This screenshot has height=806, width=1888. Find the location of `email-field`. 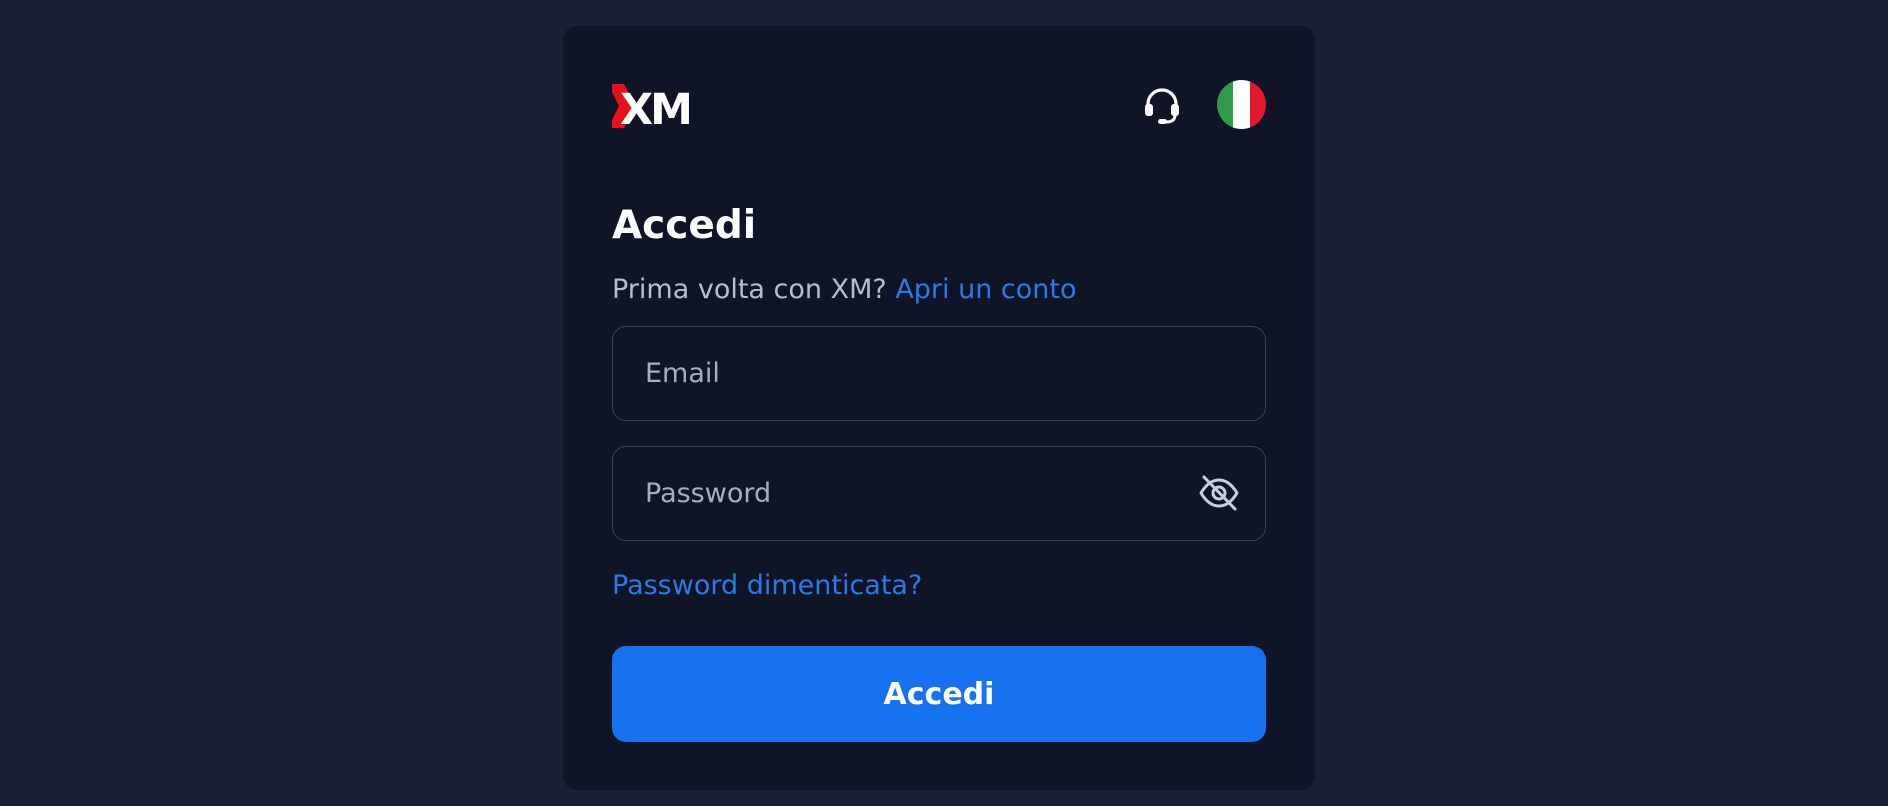

email-field is located at coordinates (939, 373).